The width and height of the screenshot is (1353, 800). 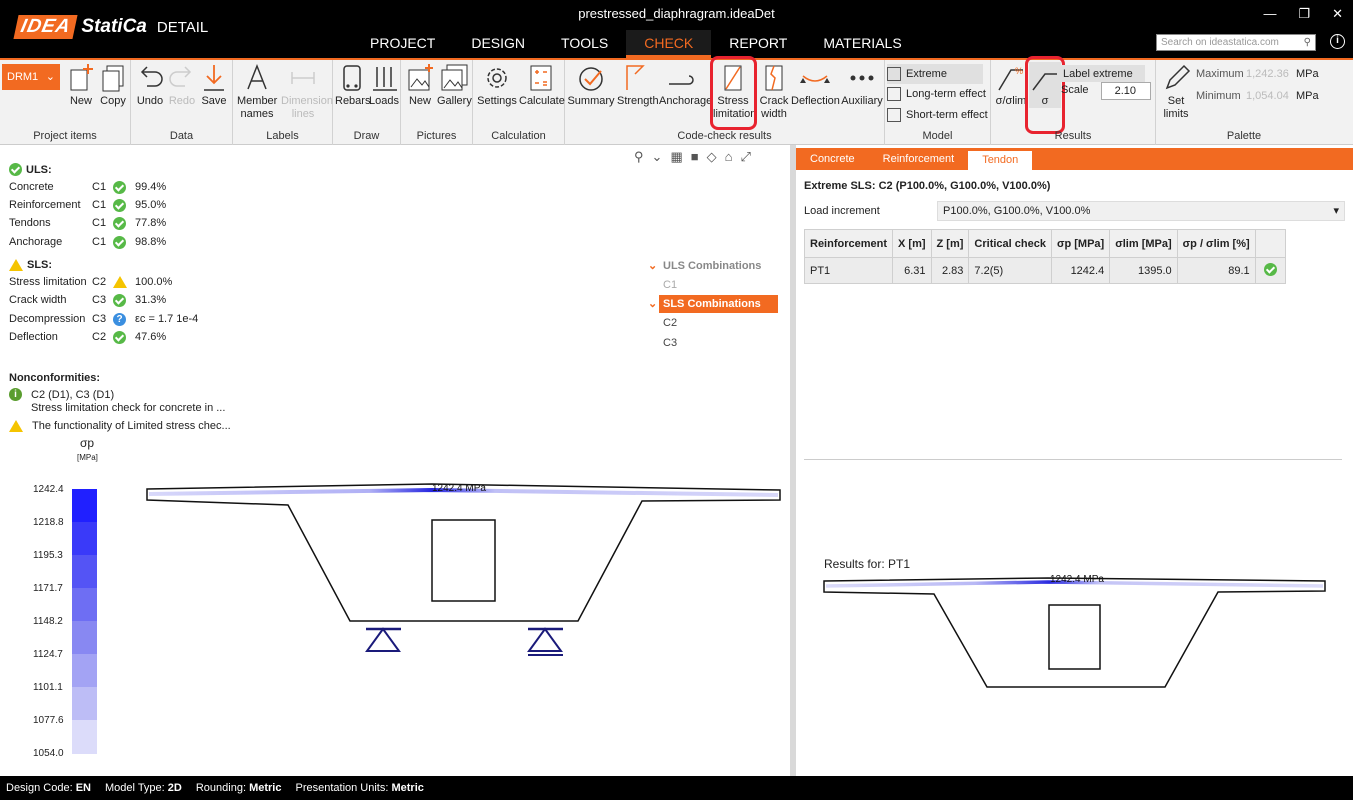 I want to click on restore-button: ❐, so click(x=1304, y=14).